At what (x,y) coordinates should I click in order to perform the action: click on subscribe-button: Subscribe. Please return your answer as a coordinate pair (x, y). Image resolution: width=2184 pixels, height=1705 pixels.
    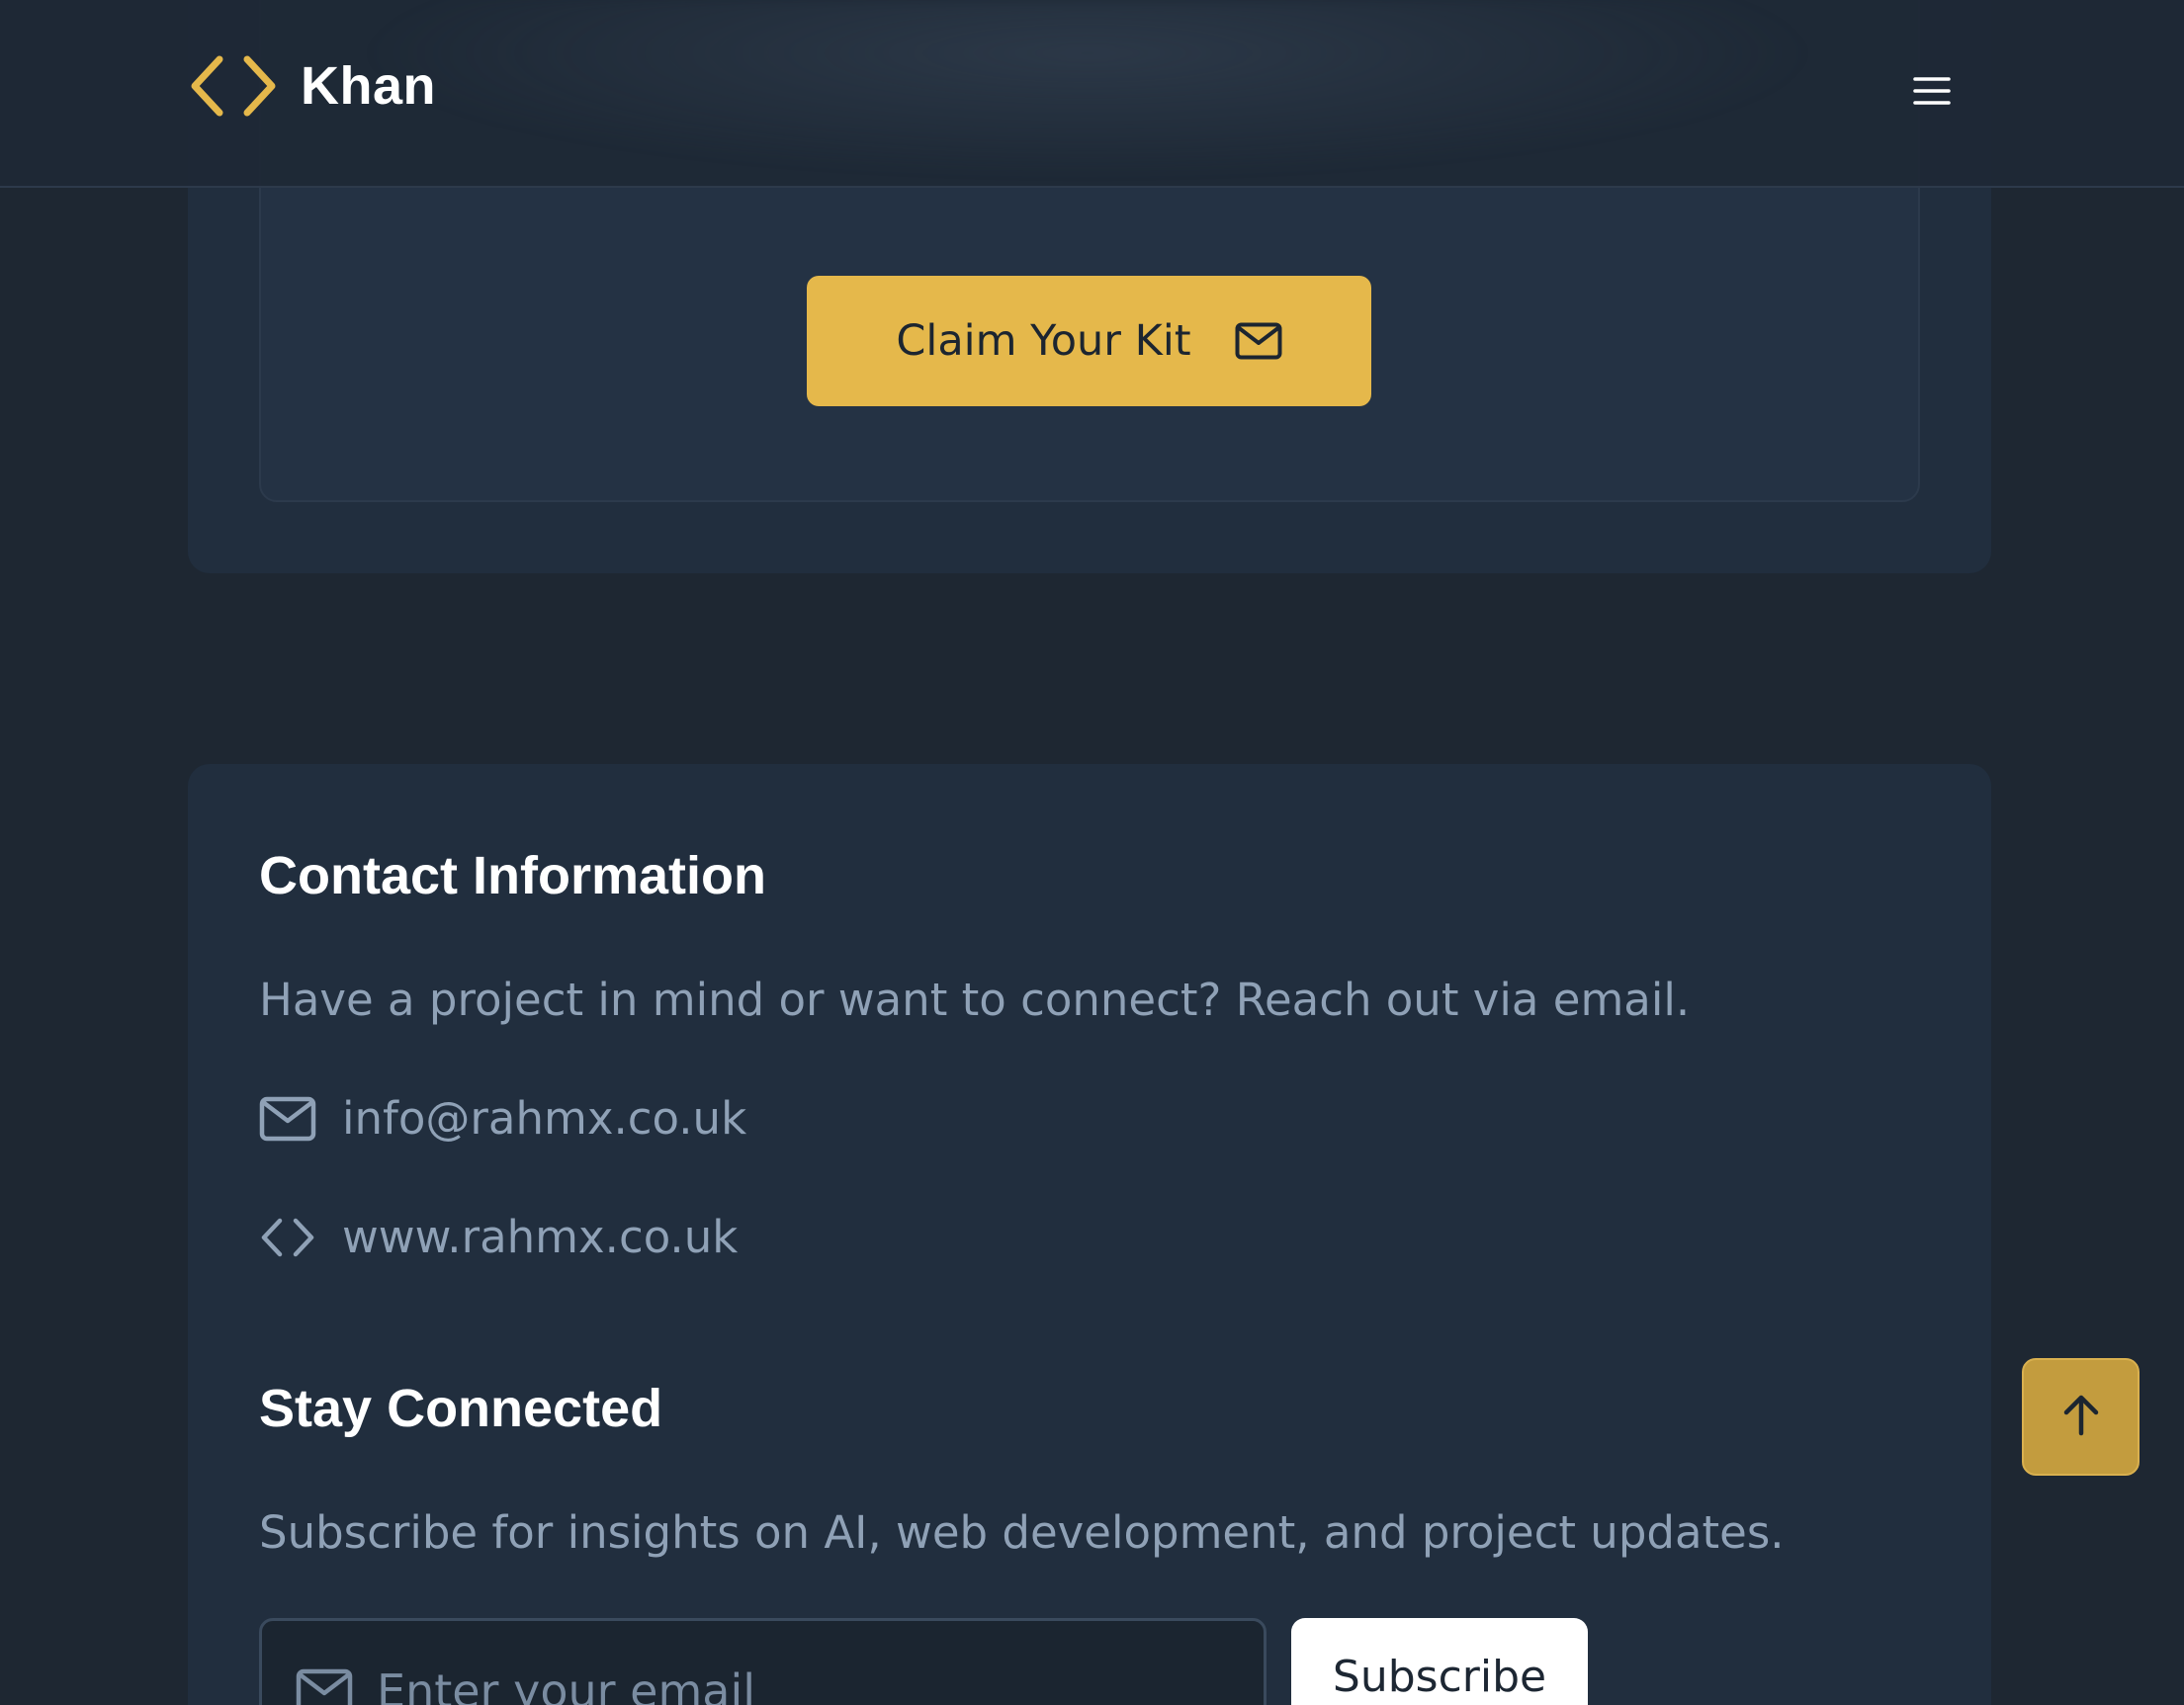
    Looking at the image, I should click on (1439, 1661).